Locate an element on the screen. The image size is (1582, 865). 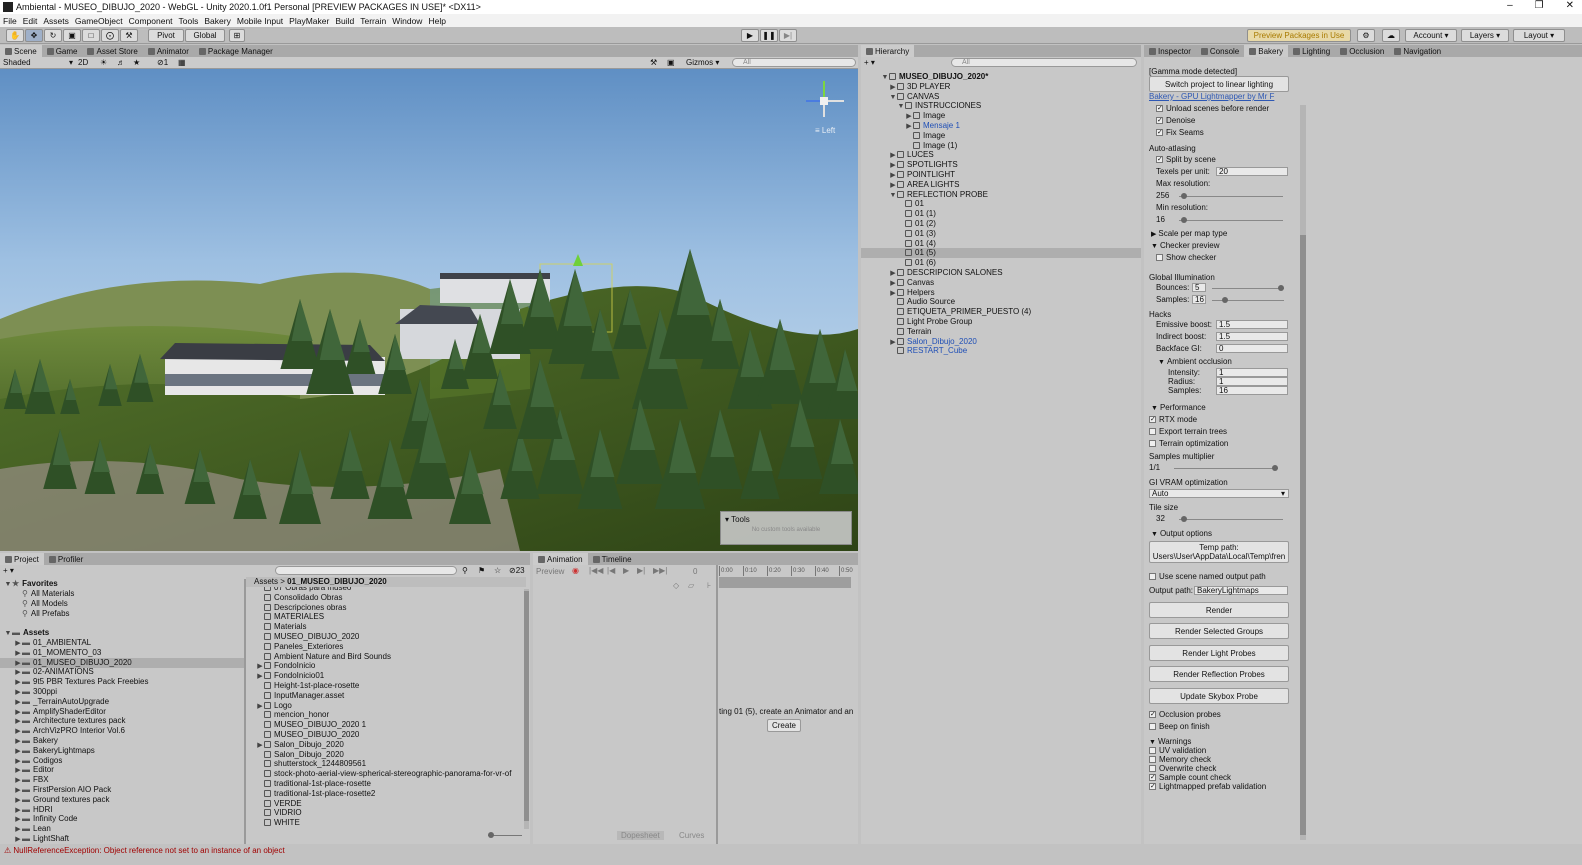
tab-lighting: Lighting is located at coordinates (1311, 51).